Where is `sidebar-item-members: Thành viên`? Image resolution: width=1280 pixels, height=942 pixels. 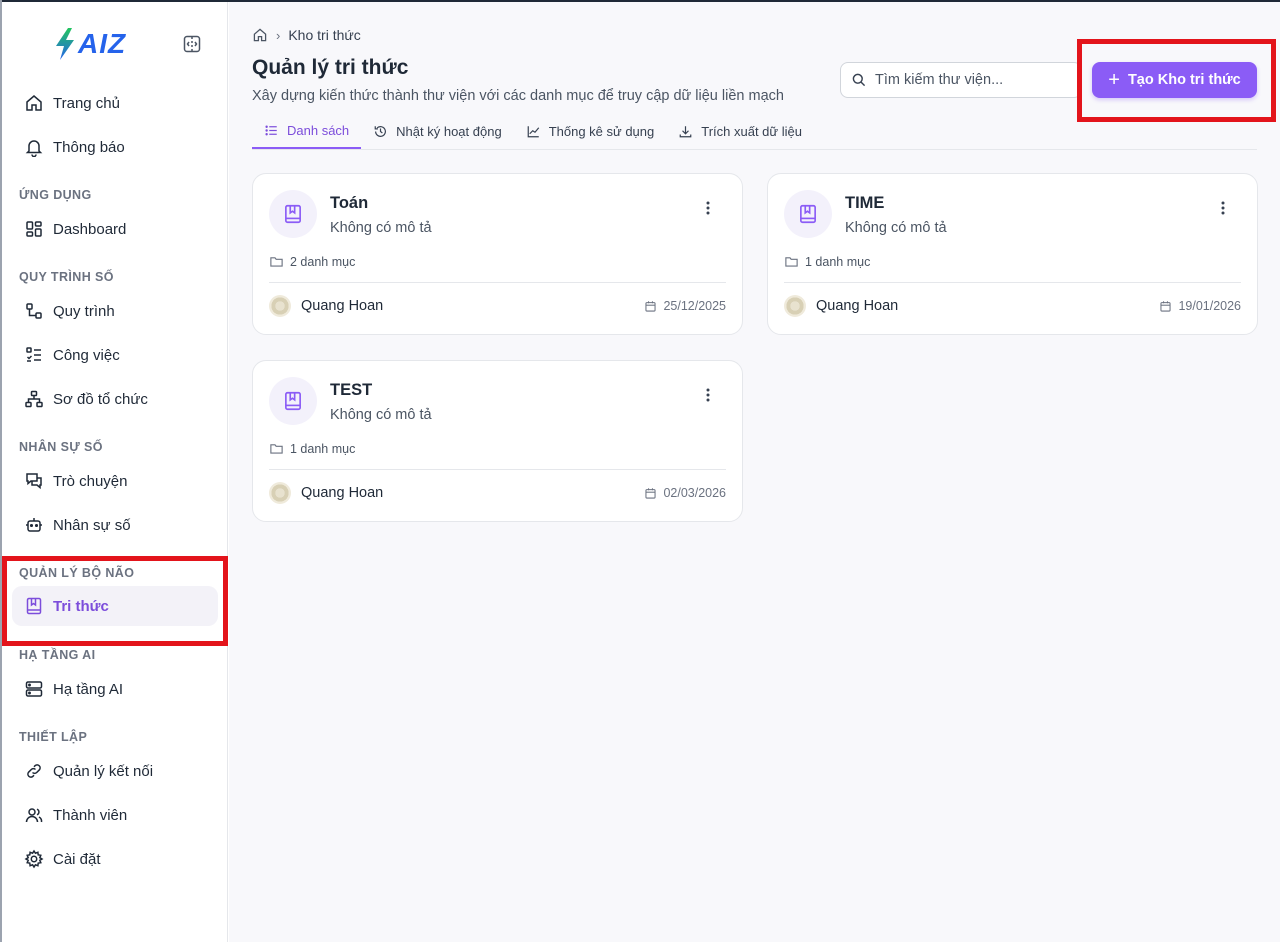 sidebar-item-members: Thành viên is located at coordinates (115, 815).